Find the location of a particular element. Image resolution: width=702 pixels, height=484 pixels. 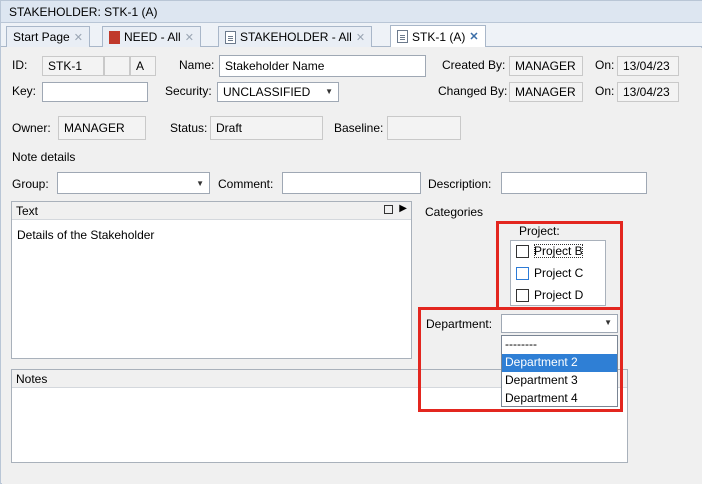

comment-input is located at coordinates (351, 183).